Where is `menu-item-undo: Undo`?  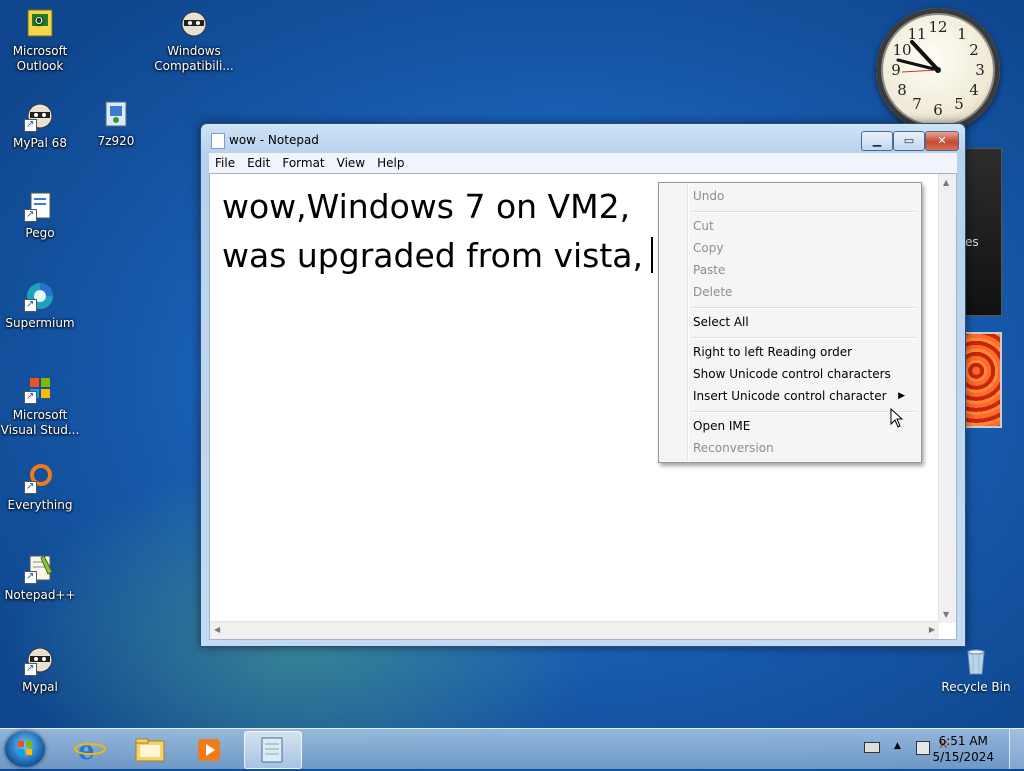 menu-item-undo: Undo is located at coordinates (803, 196).